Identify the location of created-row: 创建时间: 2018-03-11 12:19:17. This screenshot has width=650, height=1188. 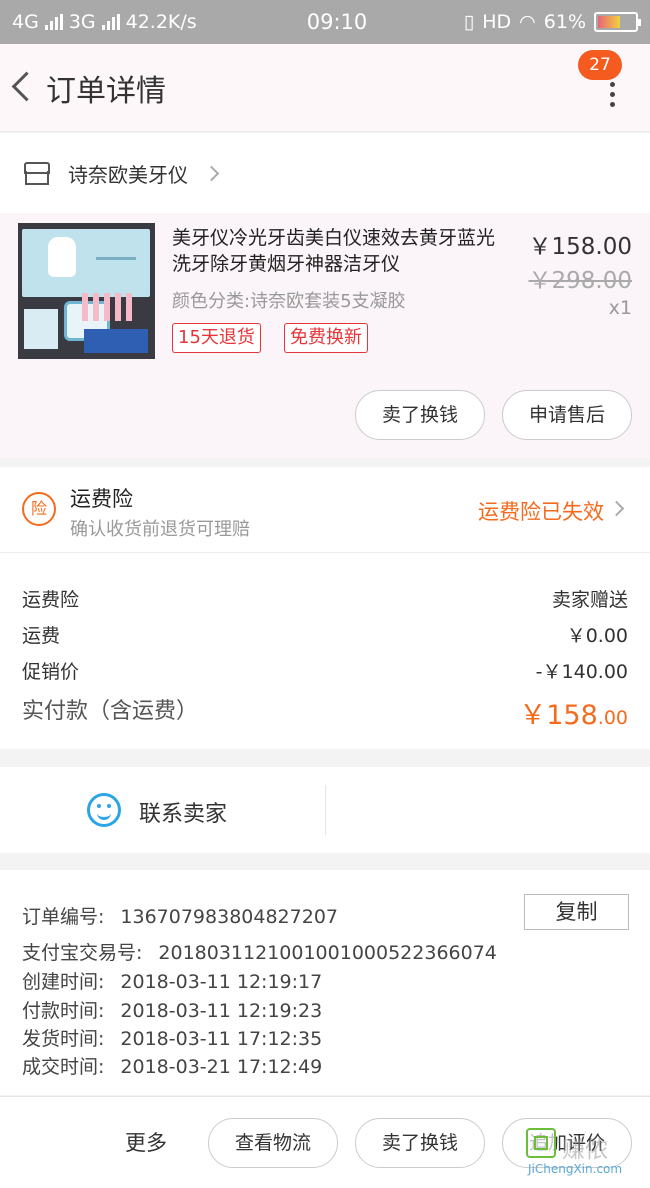
(172, 980).